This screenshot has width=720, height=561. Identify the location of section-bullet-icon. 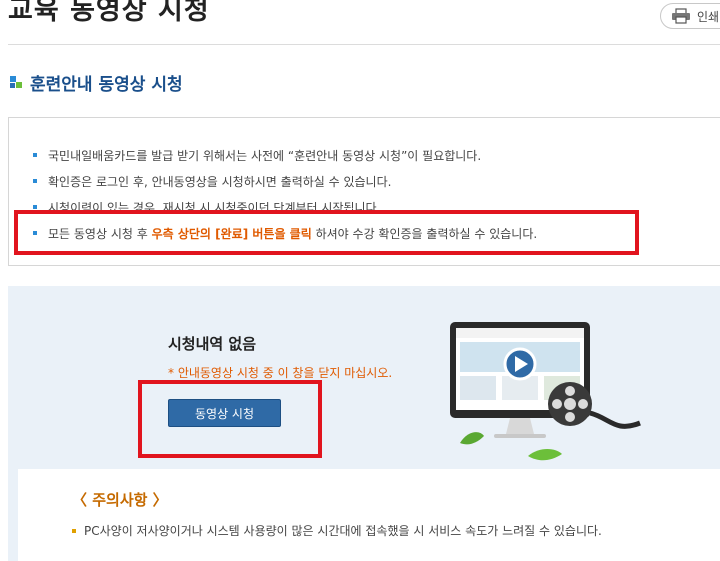
(16, 82).